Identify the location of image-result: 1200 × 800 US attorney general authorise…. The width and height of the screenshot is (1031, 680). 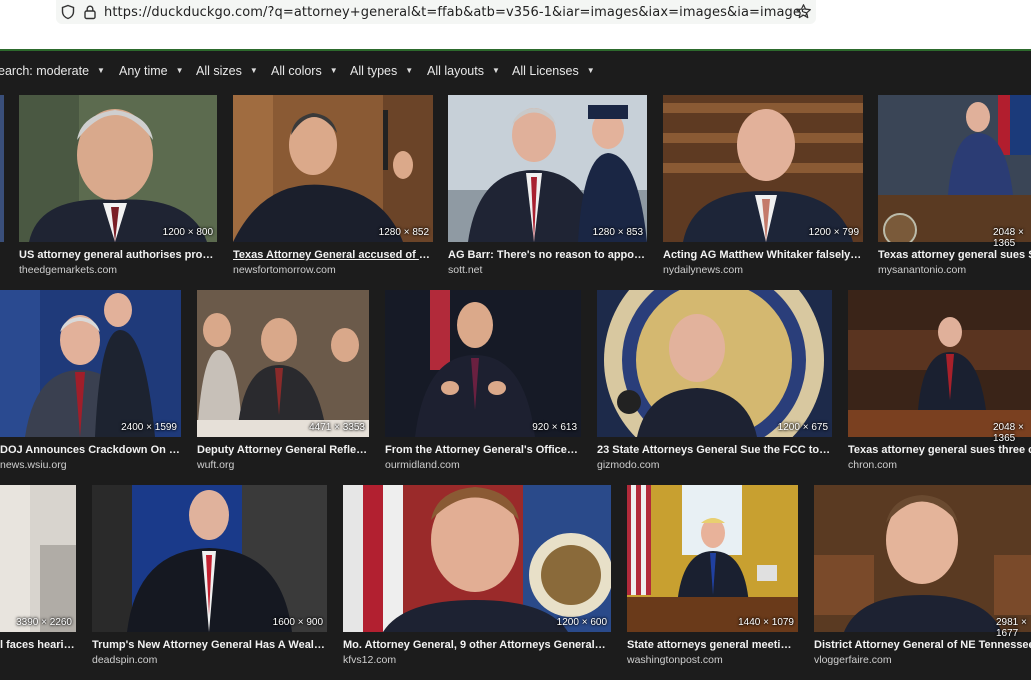
(118, 185).